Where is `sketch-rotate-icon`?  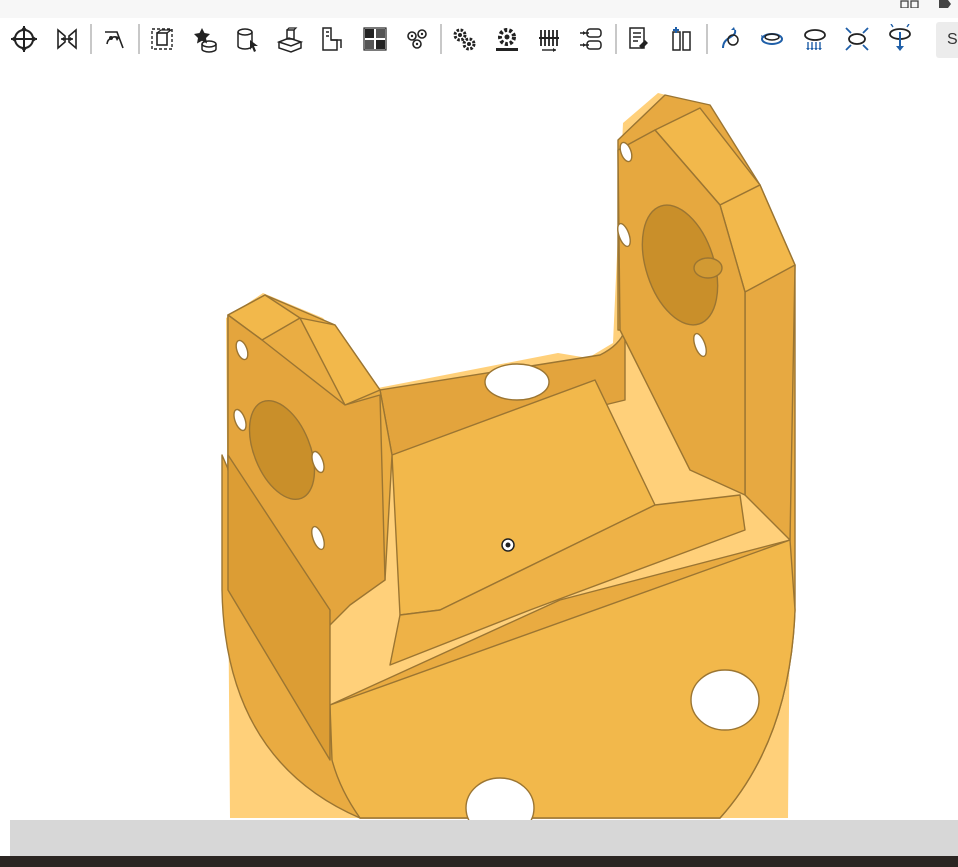 sketch-rotate-icon is located at coordinates (114, 39).